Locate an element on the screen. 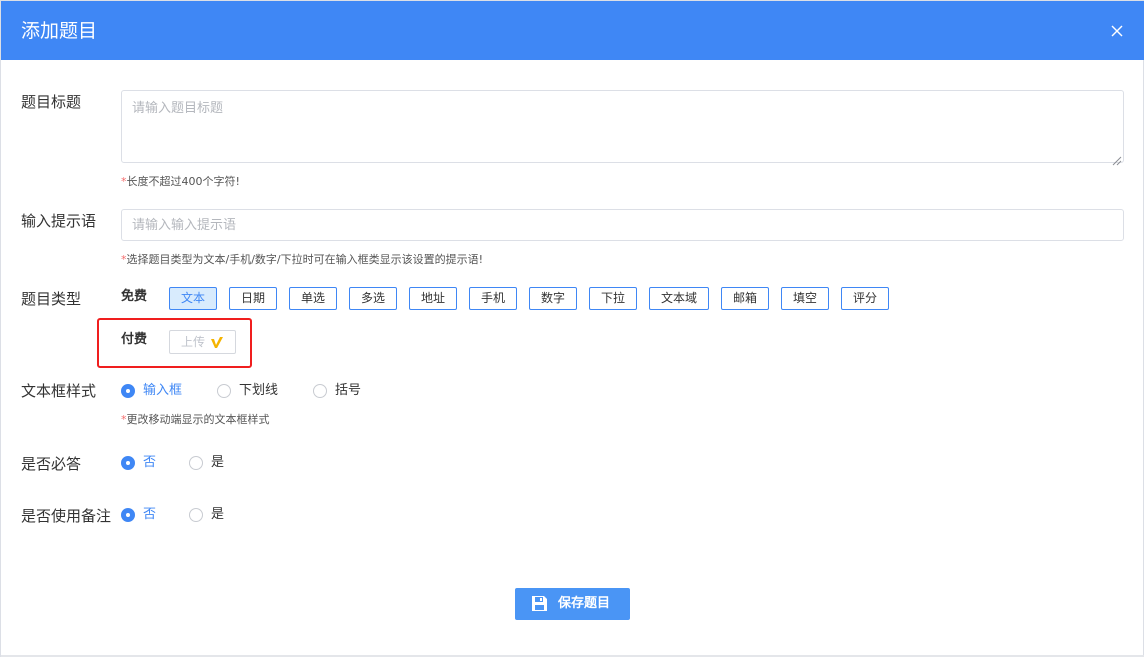 This screenshot has width=1144, height=657. question-title-hint: *长度不超过400个字符! is located at coordinates (180, 182).